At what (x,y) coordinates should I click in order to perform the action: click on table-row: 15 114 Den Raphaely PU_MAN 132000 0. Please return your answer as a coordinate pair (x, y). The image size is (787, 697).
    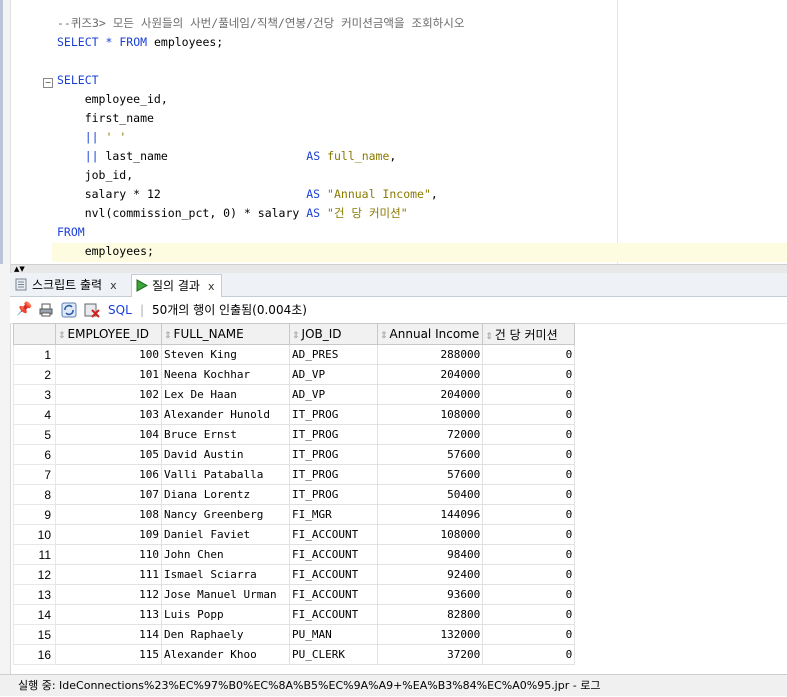
    Looking at the image, I should click on (294, 634).